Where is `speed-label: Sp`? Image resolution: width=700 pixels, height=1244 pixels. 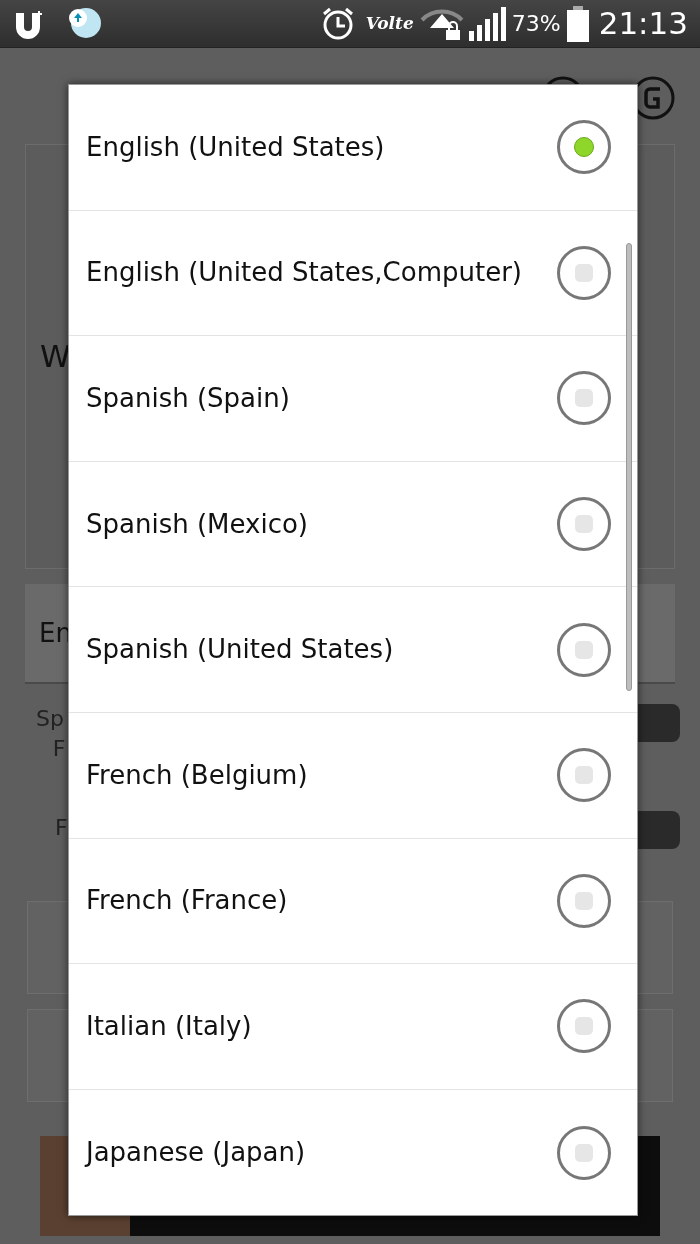
speed-label: Sp is located at coordinates (50, 719).